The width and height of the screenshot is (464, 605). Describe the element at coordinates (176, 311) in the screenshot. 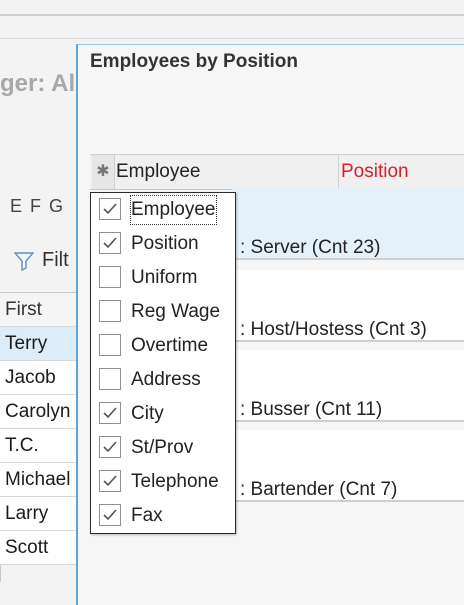

I see `column-chooser-item-label: Reg Wage` at that location.